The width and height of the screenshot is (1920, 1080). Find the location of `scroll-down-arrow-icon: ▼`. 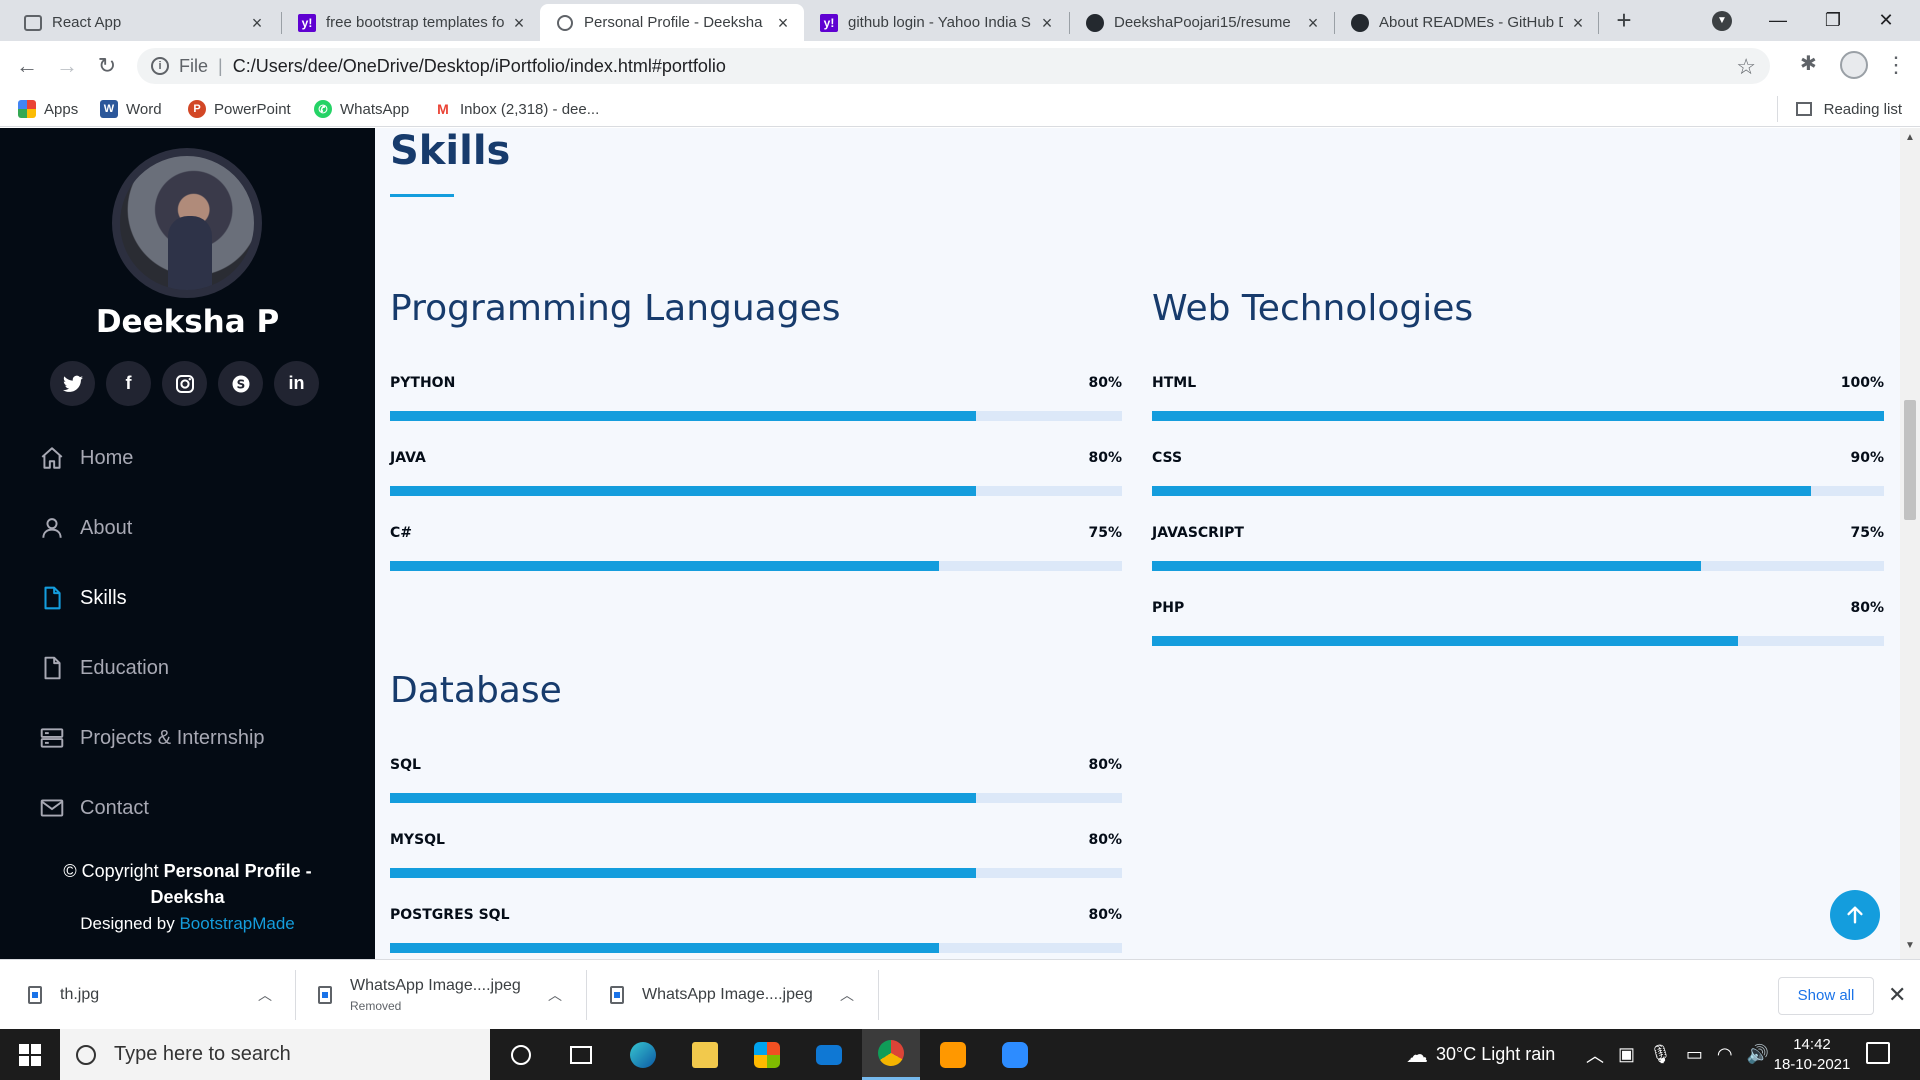

scroll-down-arrow-icon: ▼ is located at coordinates (1910, 945).